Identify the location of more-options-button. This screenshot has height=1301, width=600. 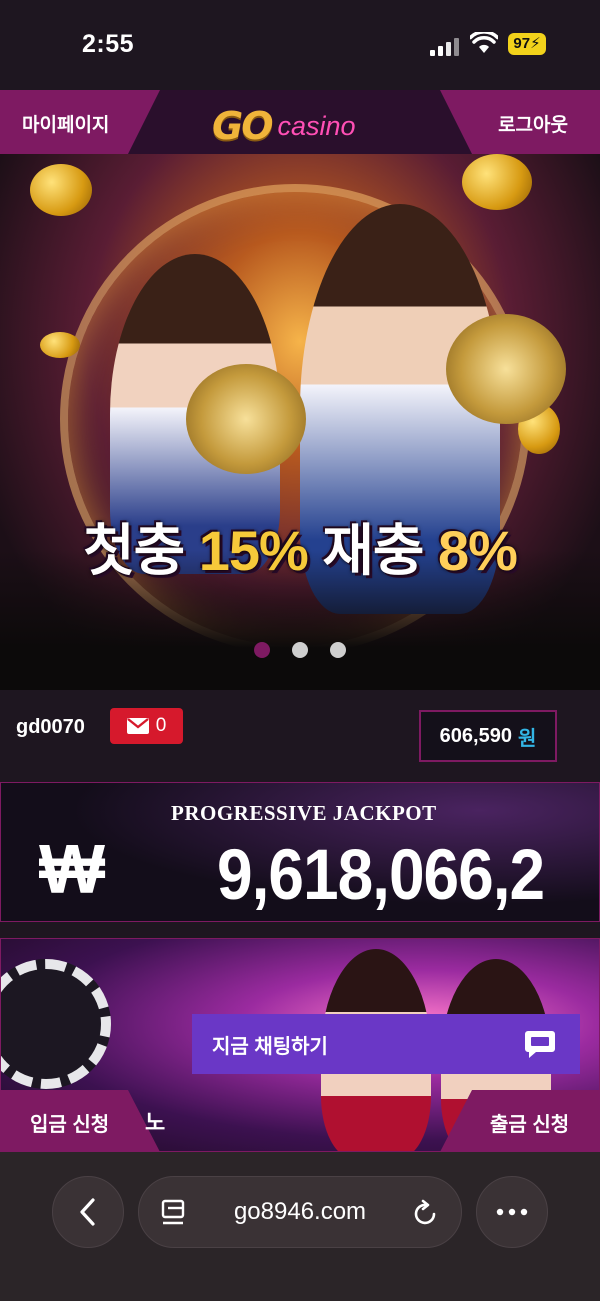
(512, 1212).